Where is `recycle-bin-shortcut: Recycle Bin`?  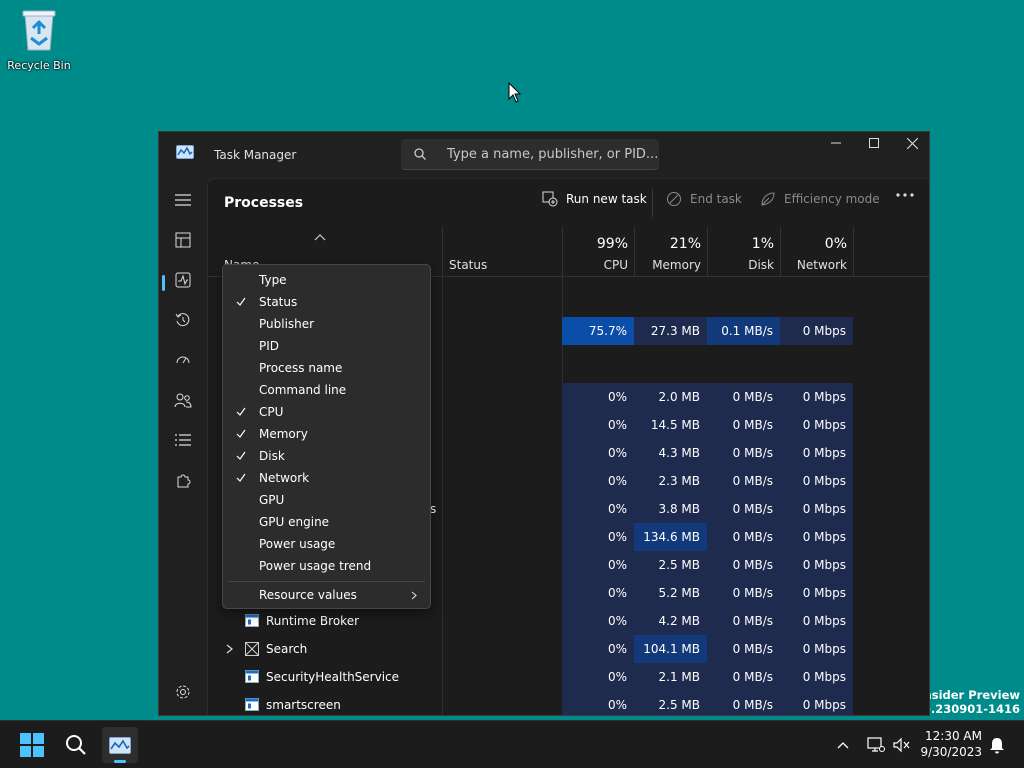 recycle-bin-shortcut: Recycle Bin is located at coordinates (39, 40).